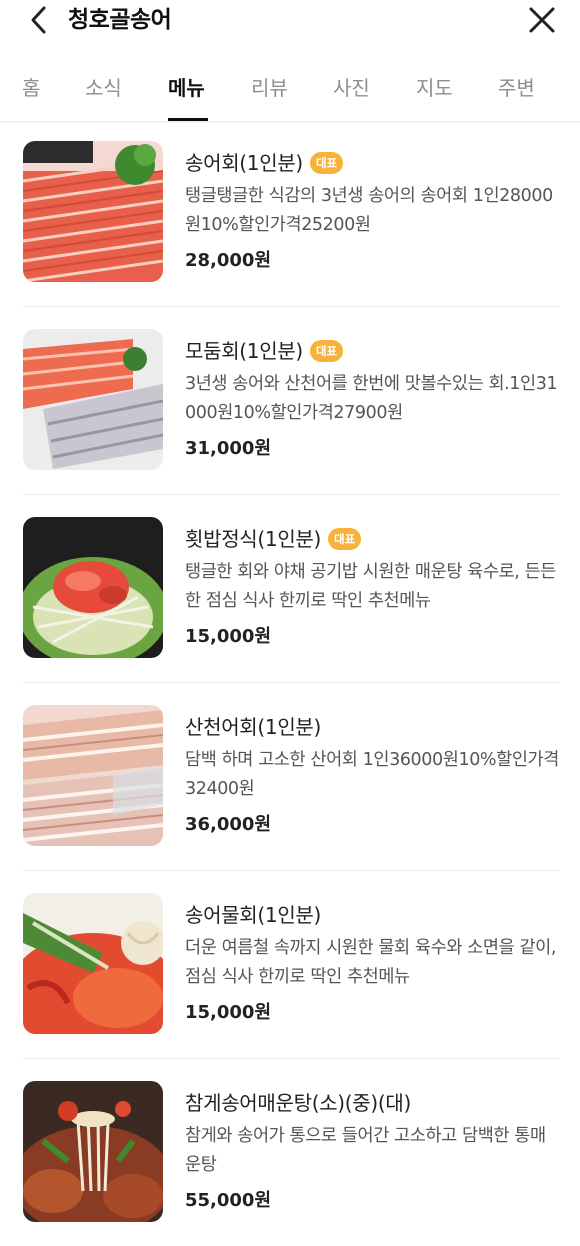 This screenshot has height=1246, width=580. What do you see at coordinates (228, 260) in the screenshot?
I see `menu-item-price: 28,000원` at bounding box center [228, 260].